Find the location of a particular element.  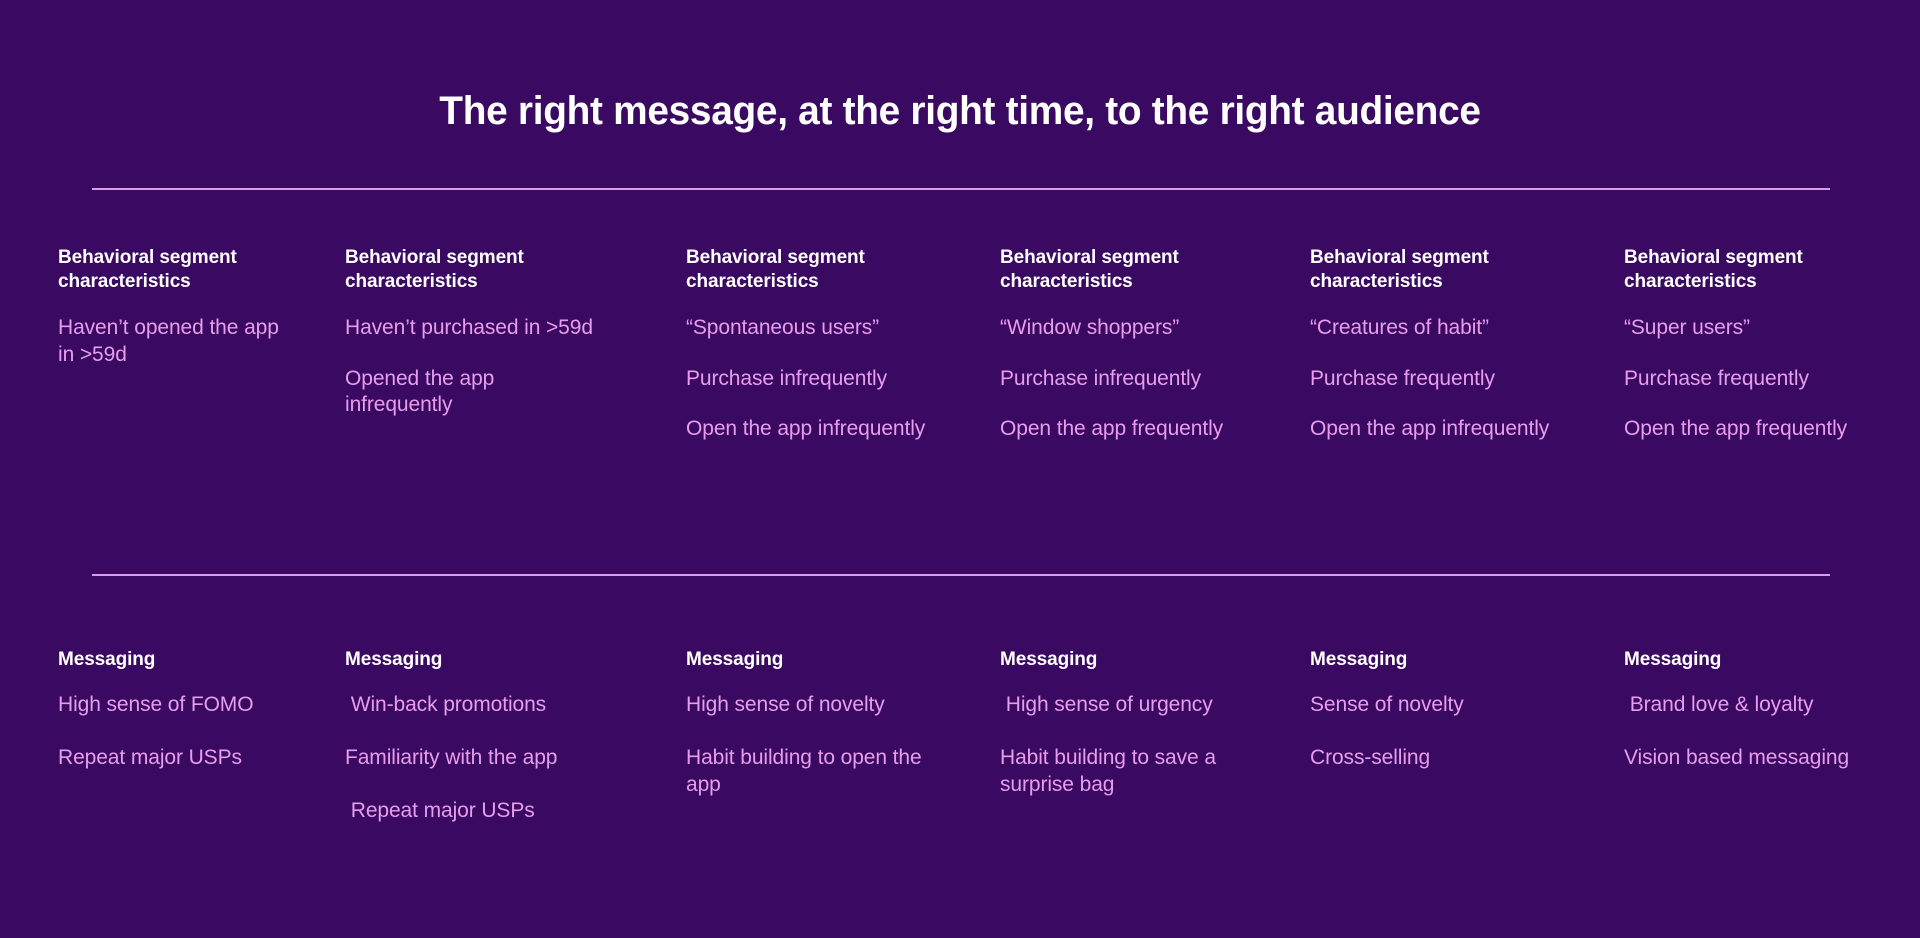

messaging-item: High sense of novelty is located at coordinates (785, 705).